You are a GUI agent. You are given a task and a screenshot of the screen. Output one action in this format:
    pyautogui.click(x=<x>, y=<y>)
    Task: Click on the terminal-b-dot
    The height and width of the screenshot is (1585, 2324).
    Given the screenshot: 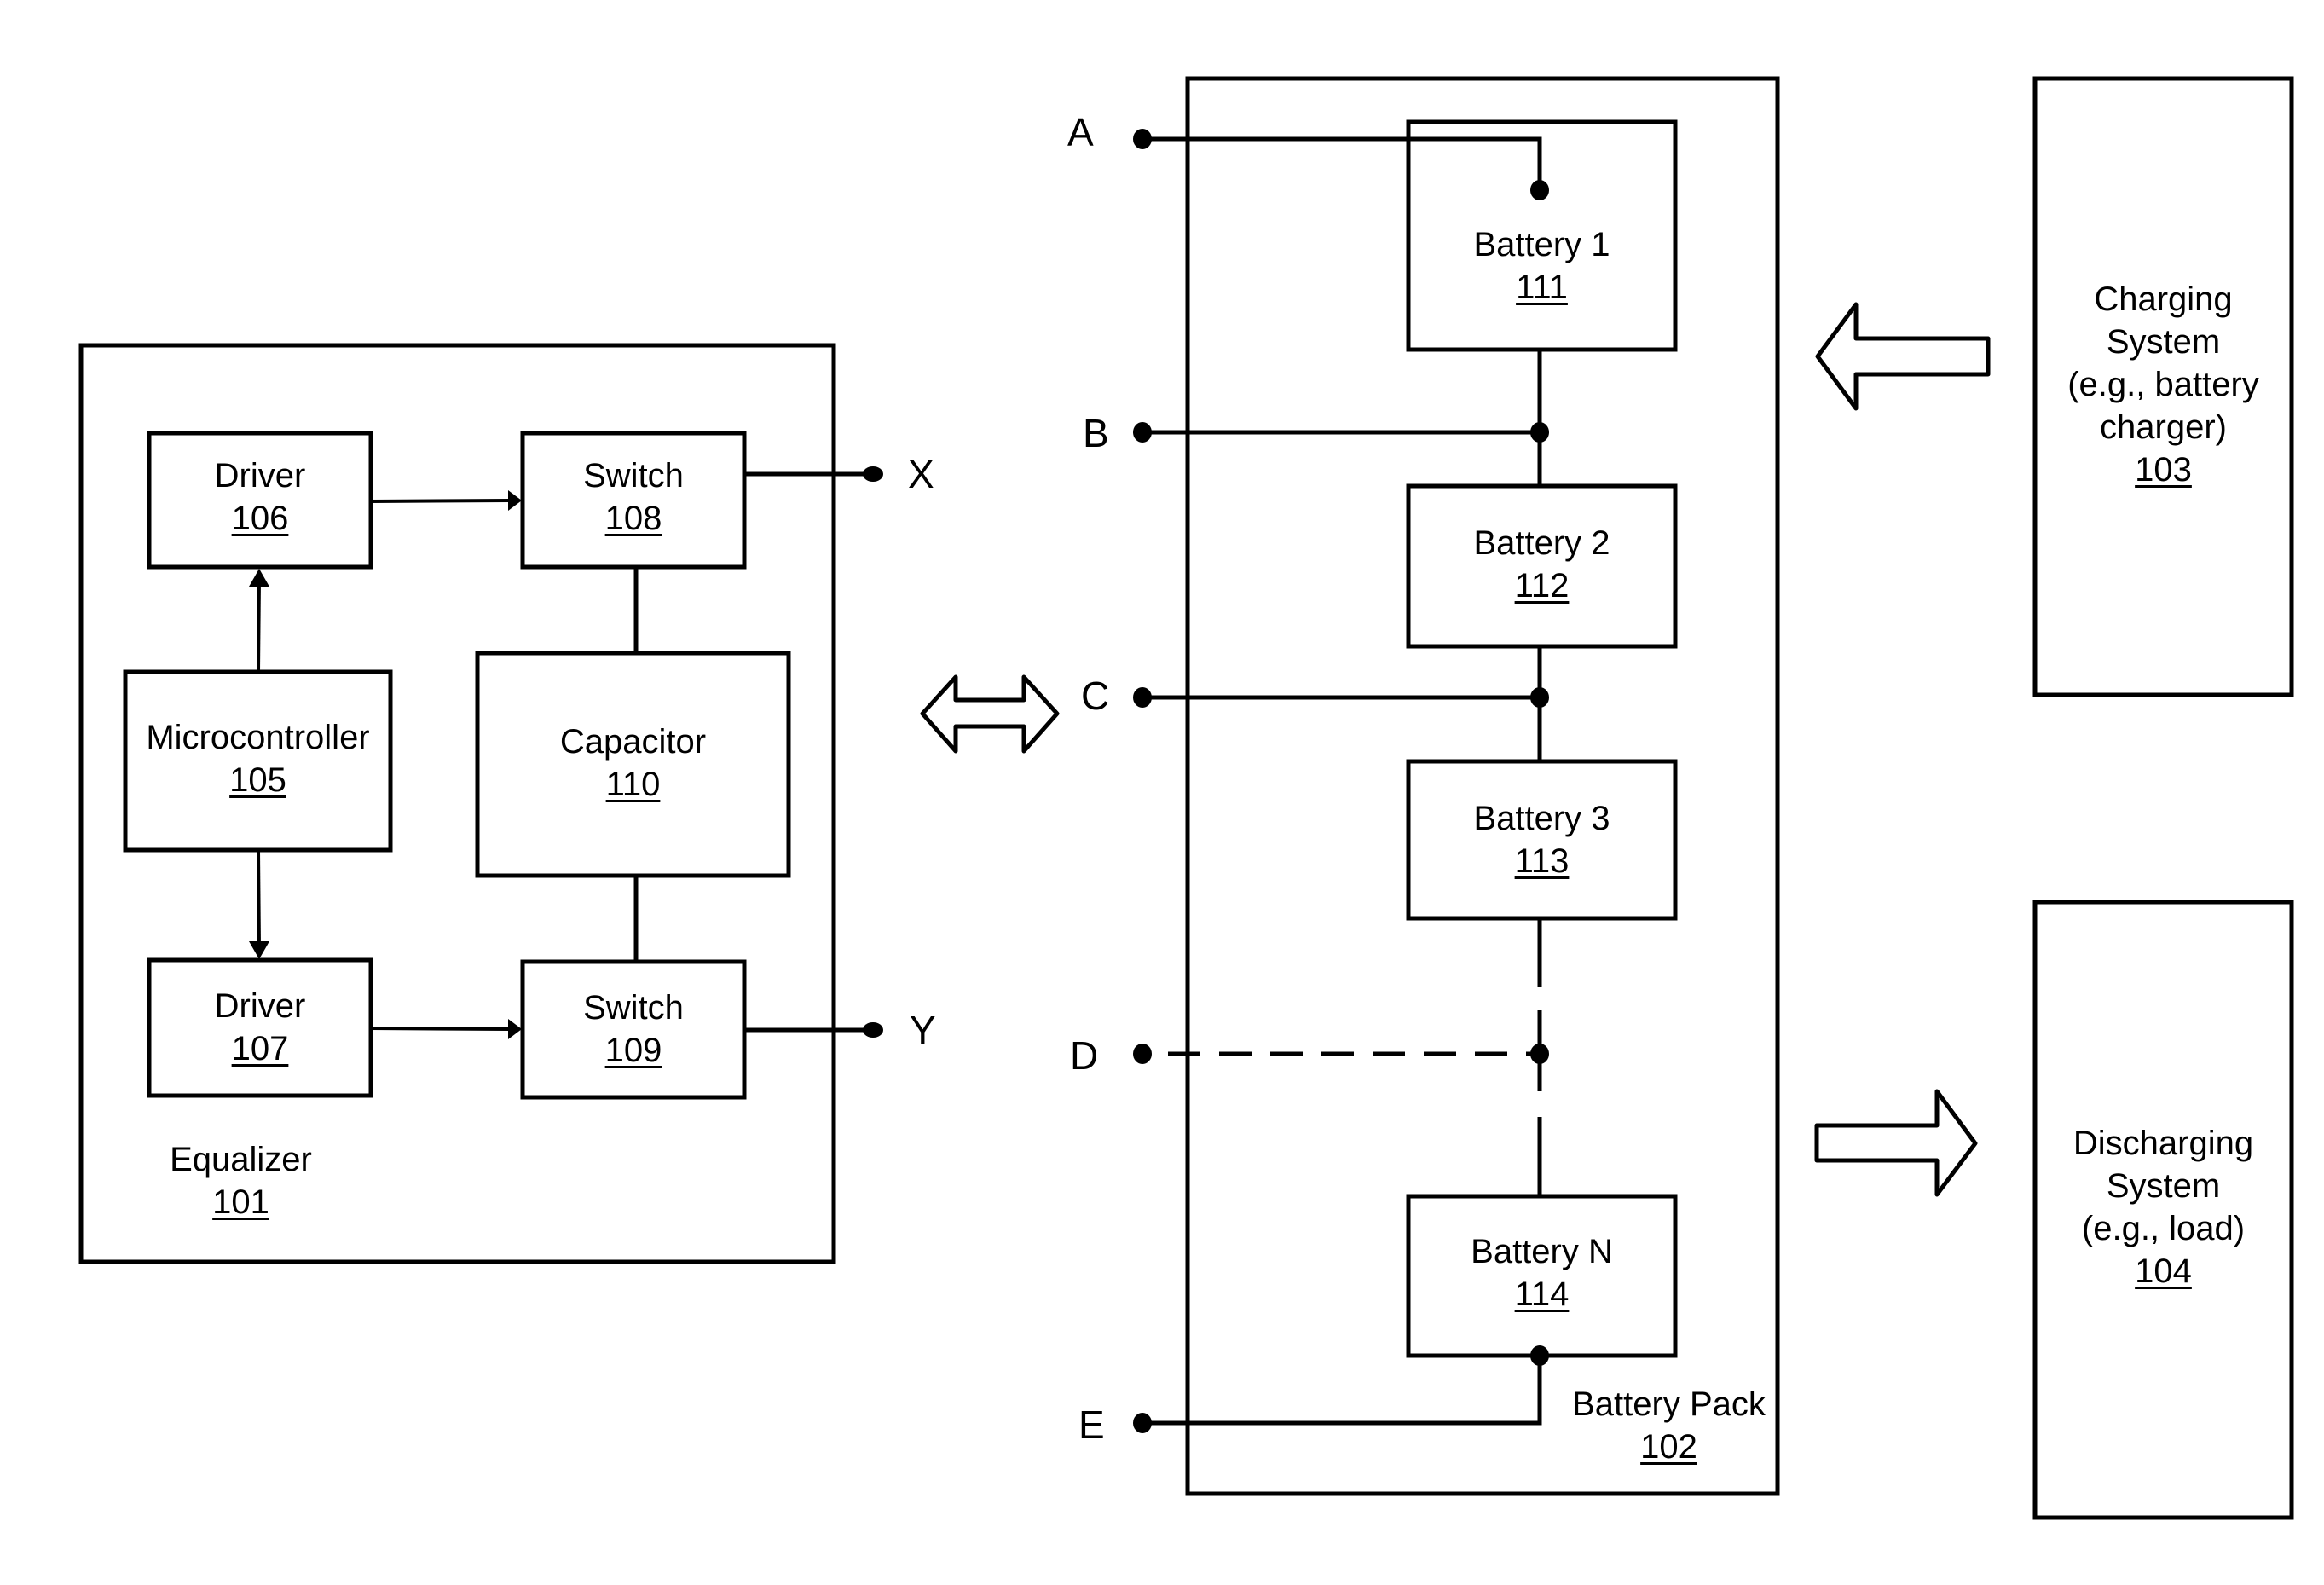 What is the action you would take?
    pyautogui.click(x=1143, y=433)
    